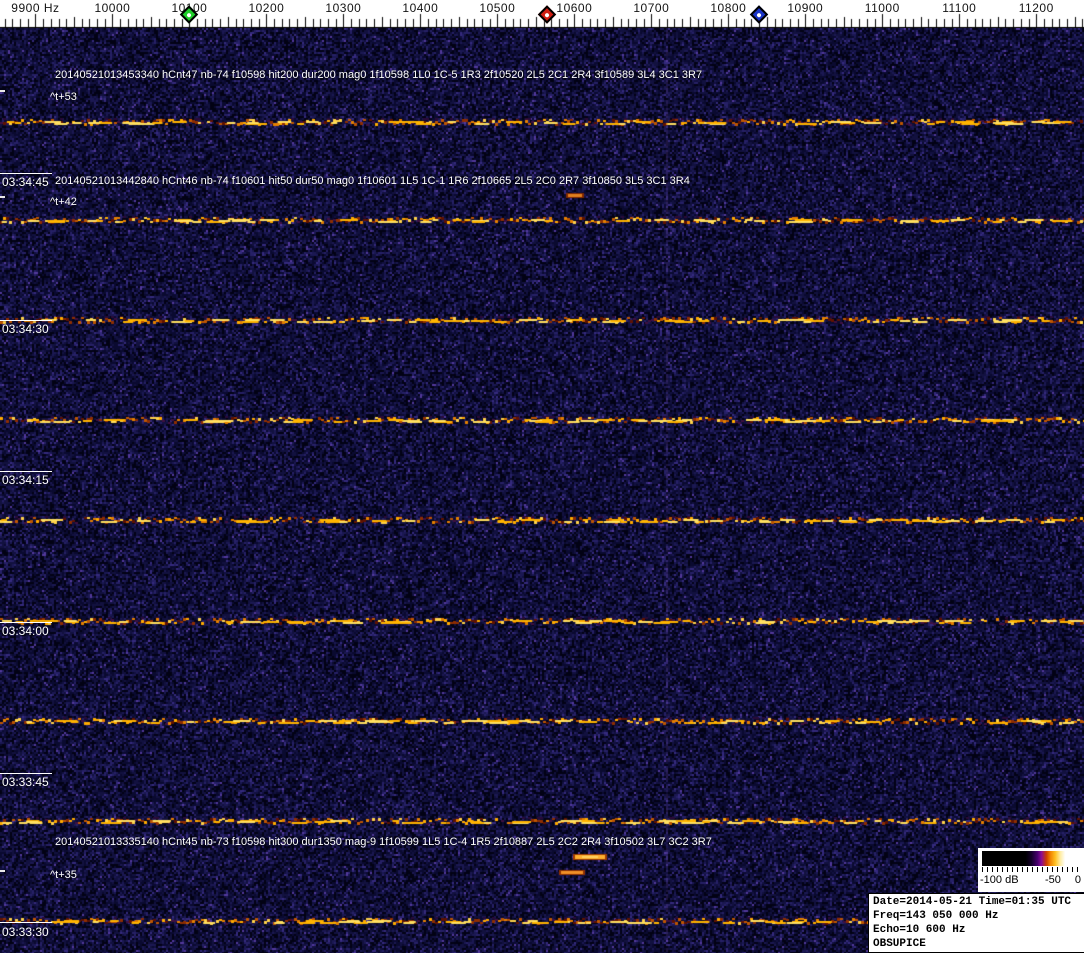  Describe the element at coordinates (63, 875) in the screenshot. I see `detection-time-offset: ^t+35` at that location.